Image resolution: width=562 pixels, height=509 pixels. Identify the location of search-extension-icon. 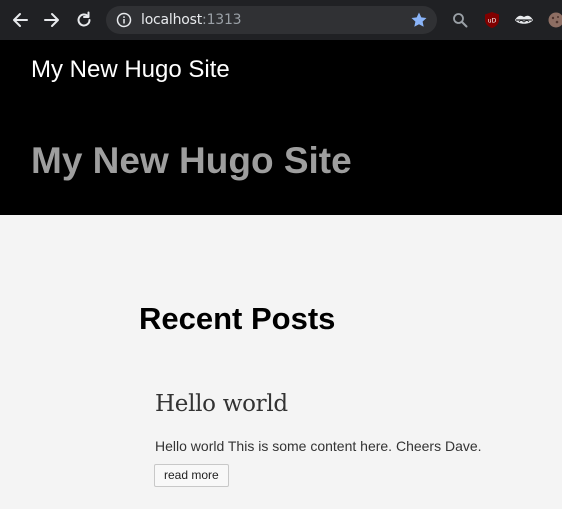
(460, 20).